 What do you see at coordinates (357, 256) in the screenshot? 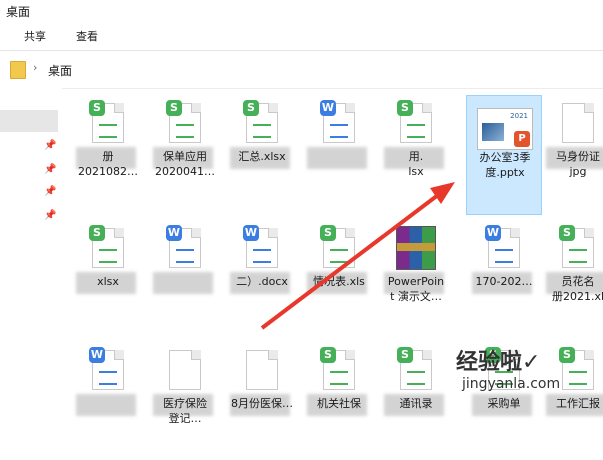
I see `annotation-arrow` at bounding box center [357, 256].